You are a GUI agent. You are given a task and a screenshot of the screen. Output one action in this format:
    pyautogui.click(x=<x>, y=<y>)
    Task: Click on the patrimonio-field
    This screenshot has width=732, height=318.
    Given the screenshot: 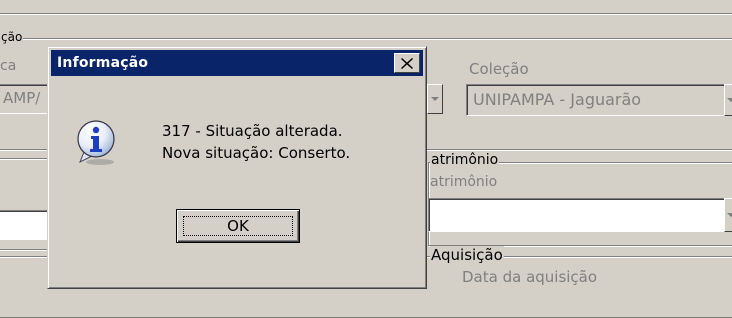 What is the action you would take?
    pyautogui.click(x=577, y=215)
    